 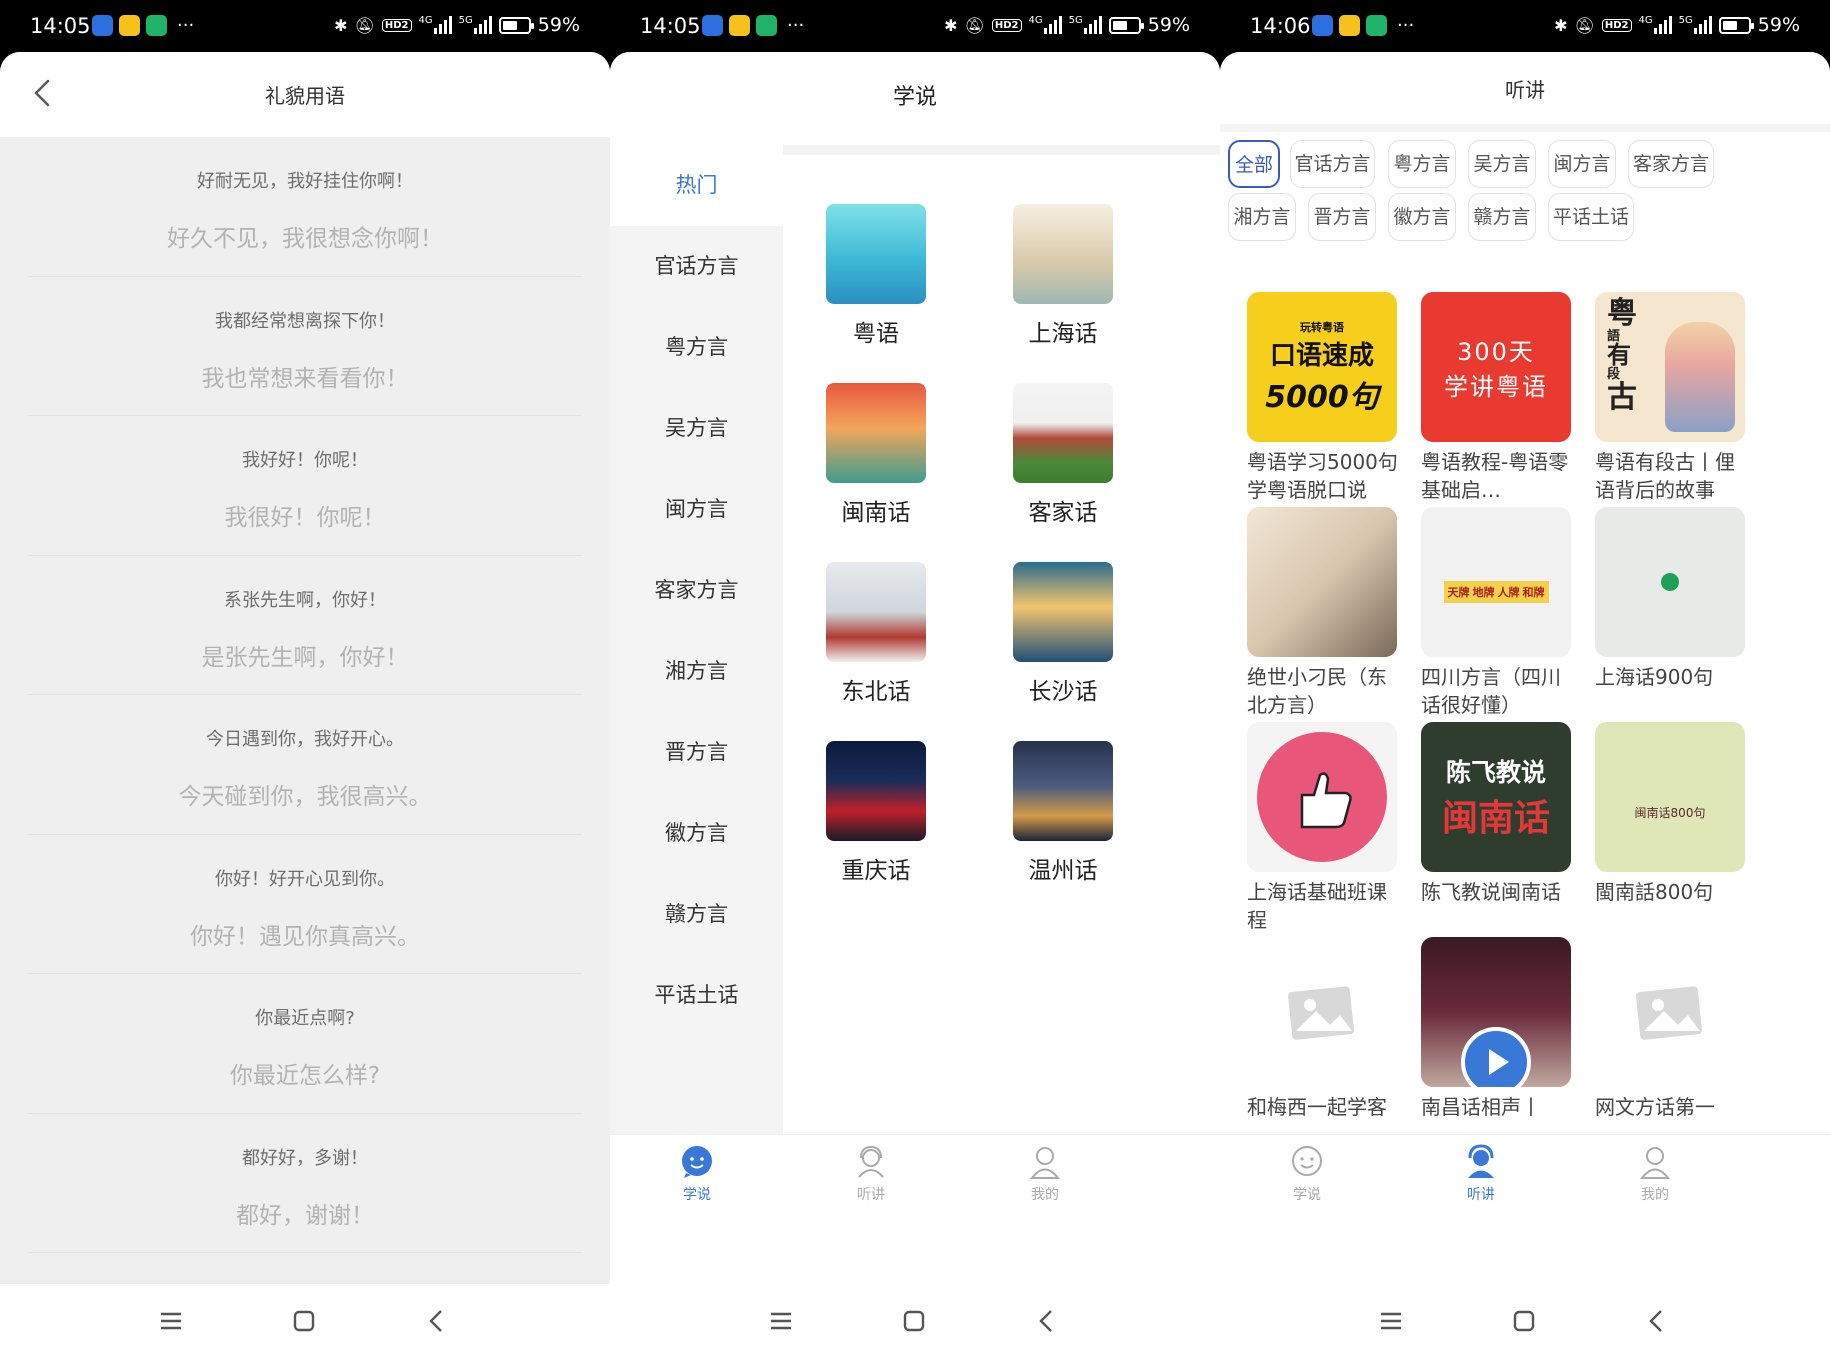 I want to click on dialect-card: 客家话, so click(x=1063, y=455).